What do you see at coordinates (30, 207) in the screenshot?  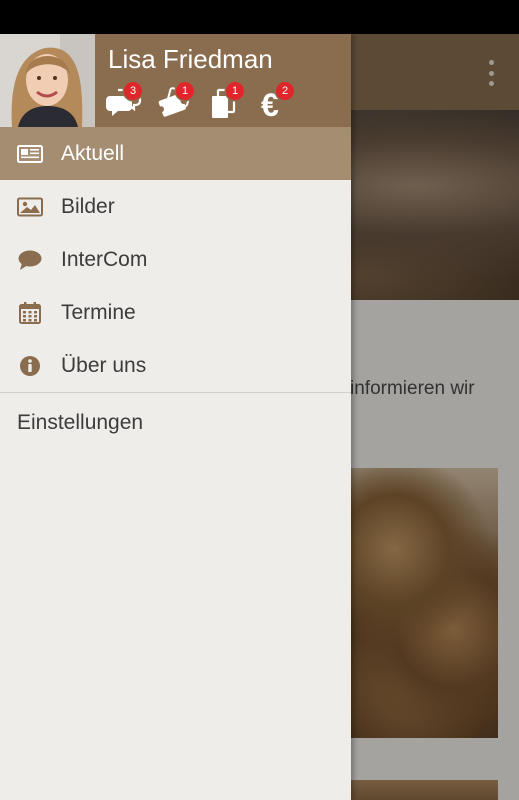 I see `image-icon` at bounding box center [30, 207].